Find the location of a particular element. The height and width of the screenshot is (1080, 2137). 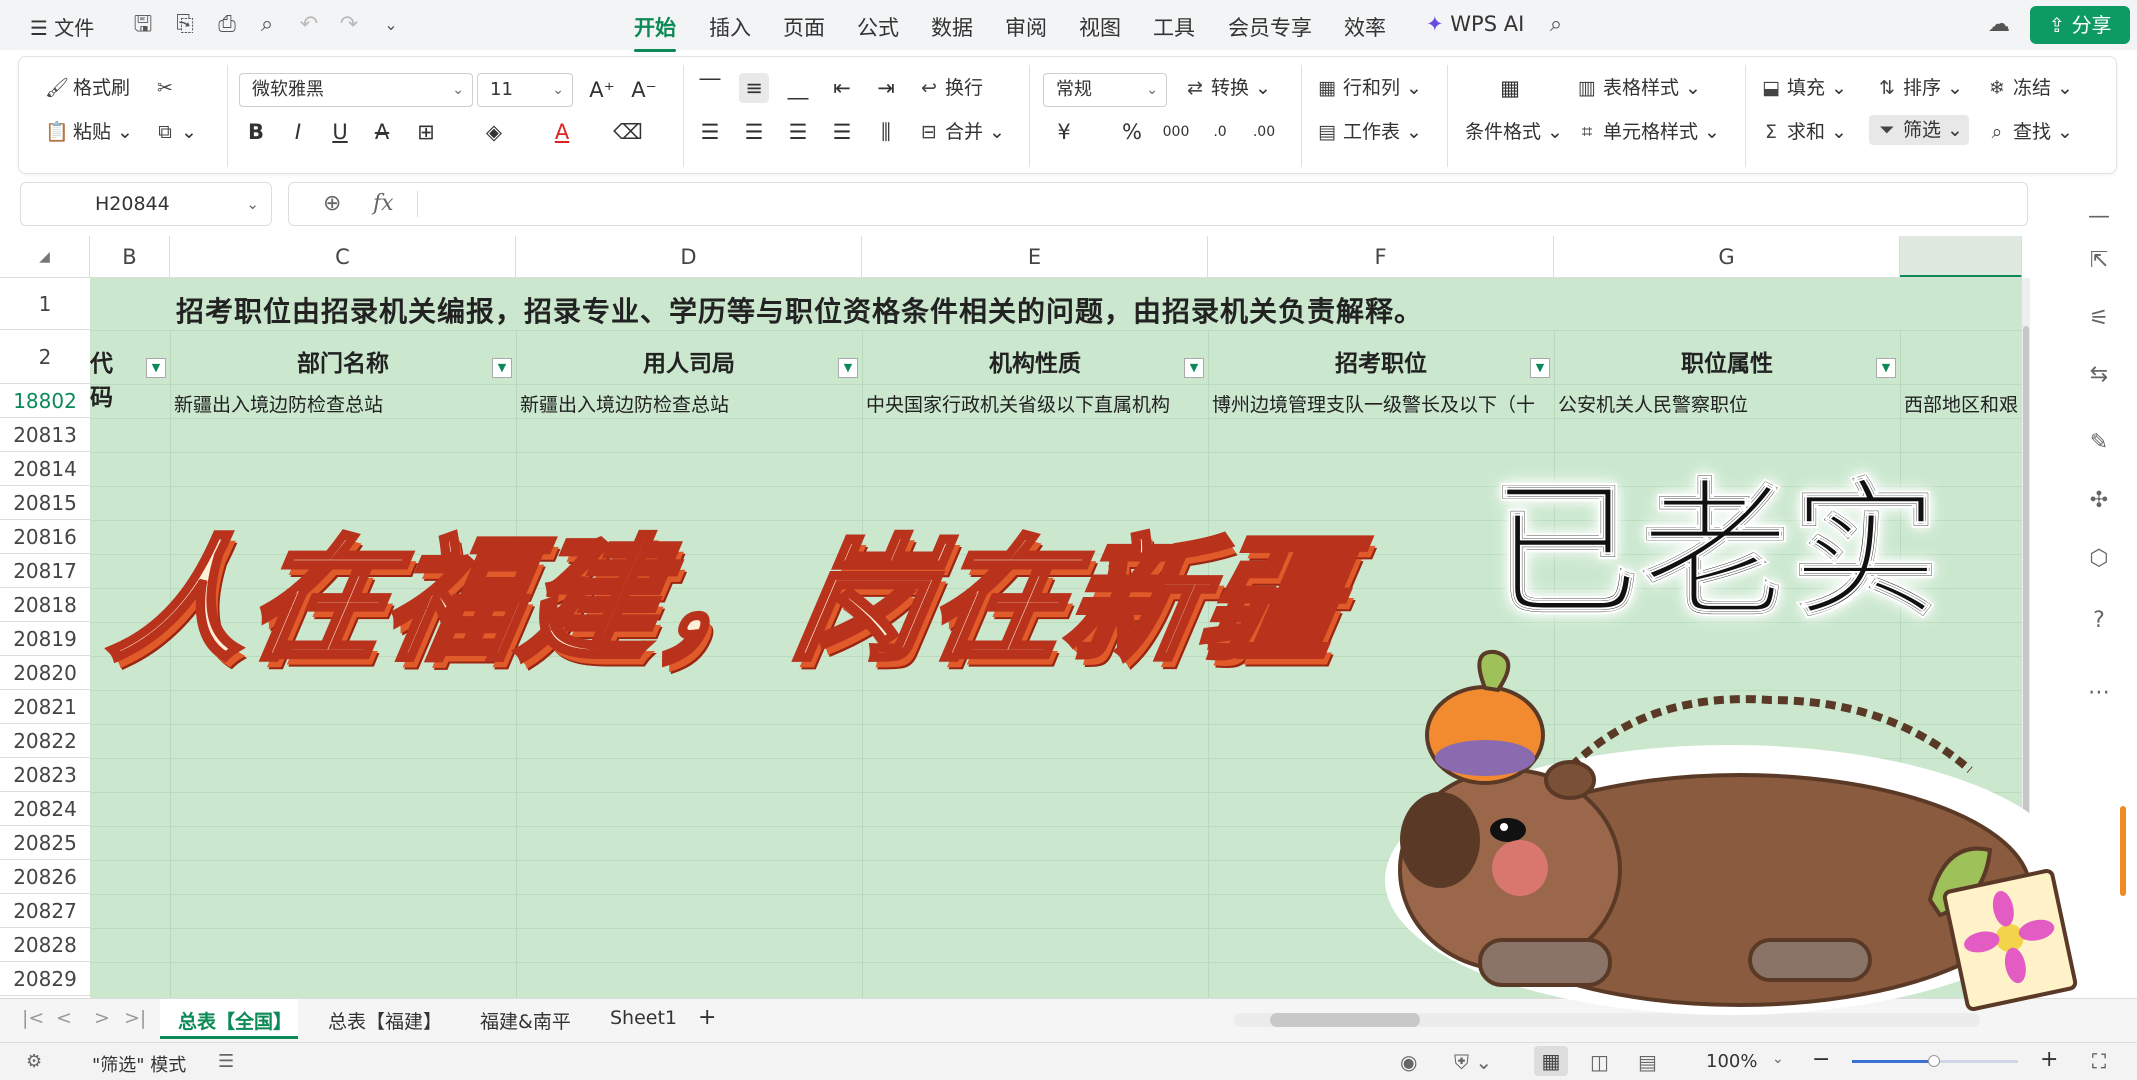

merge-button: ⊟ 合并 ⌄ is located at coordinates (961, 132).